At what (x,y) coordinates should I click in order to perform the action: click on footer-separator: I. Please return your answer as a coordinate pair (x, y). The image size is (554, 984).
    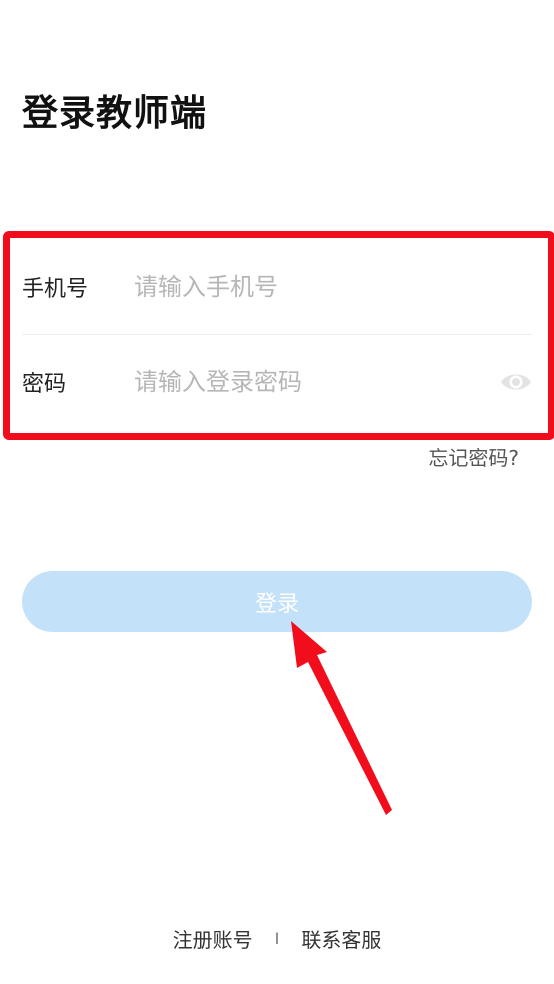
    Looking at the image, I should click on (277, 938).